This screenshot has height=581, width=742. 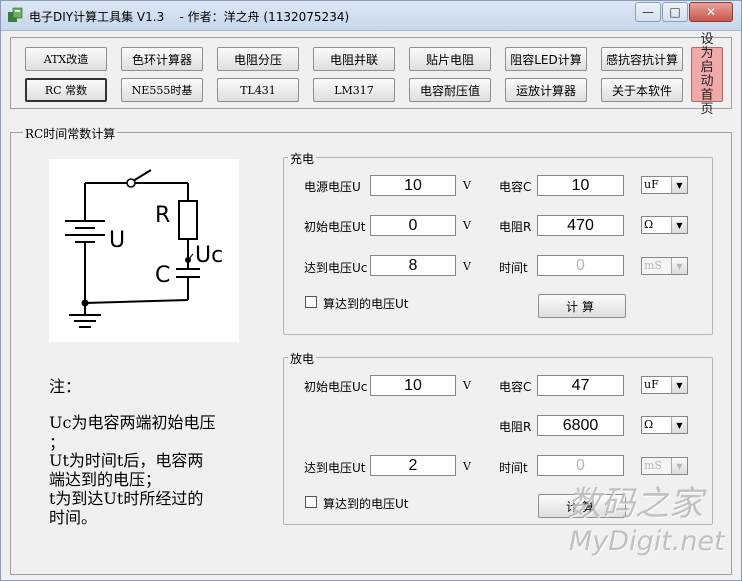 What do you see at coordinates (582, 306) in the screenshot?
I see `charge-calculate-button: 计算` at bounding box center [582, 306].